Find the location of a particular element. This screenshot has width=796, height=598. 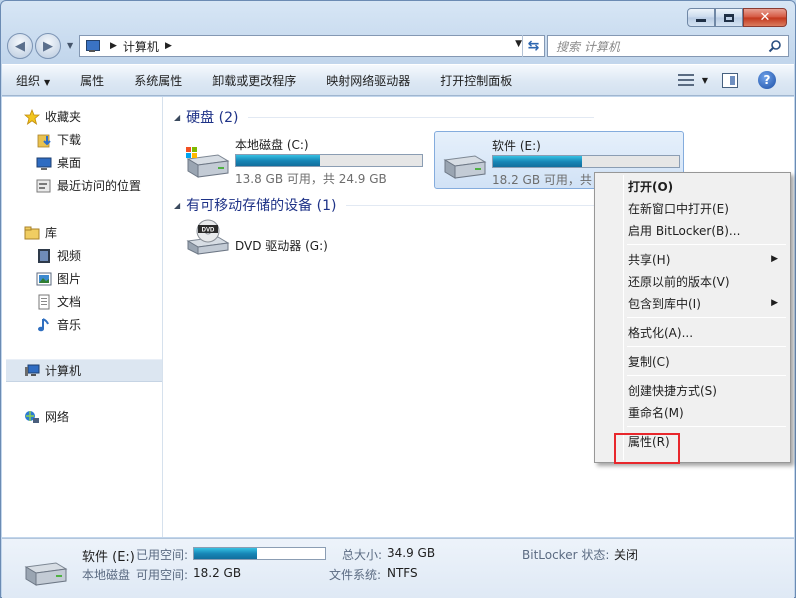

submenu-arrow-icon: ▶ is located at coordinates (774, 259).